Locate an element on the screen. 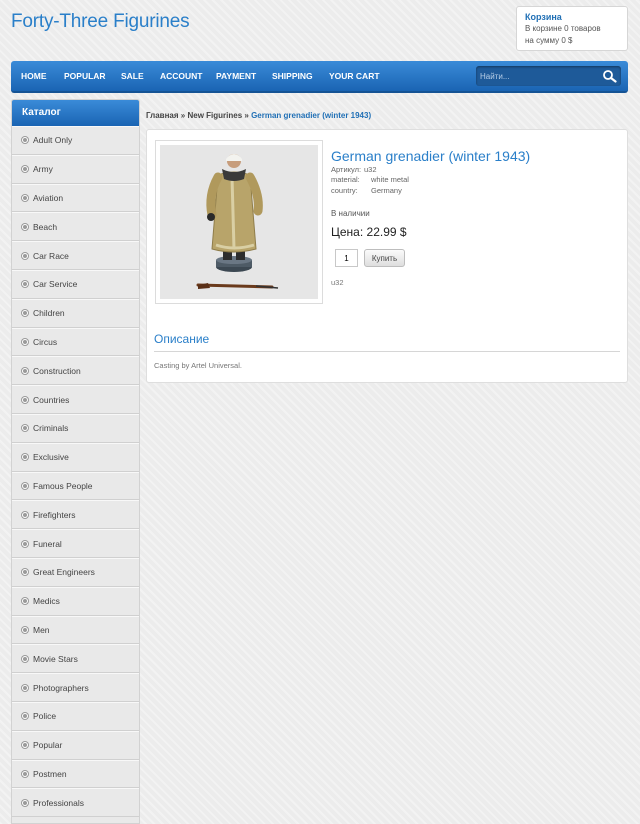  cart-widget: Корзина В корзине 0 товаров на сумму 0 $ is located at coordinates (572, 28).